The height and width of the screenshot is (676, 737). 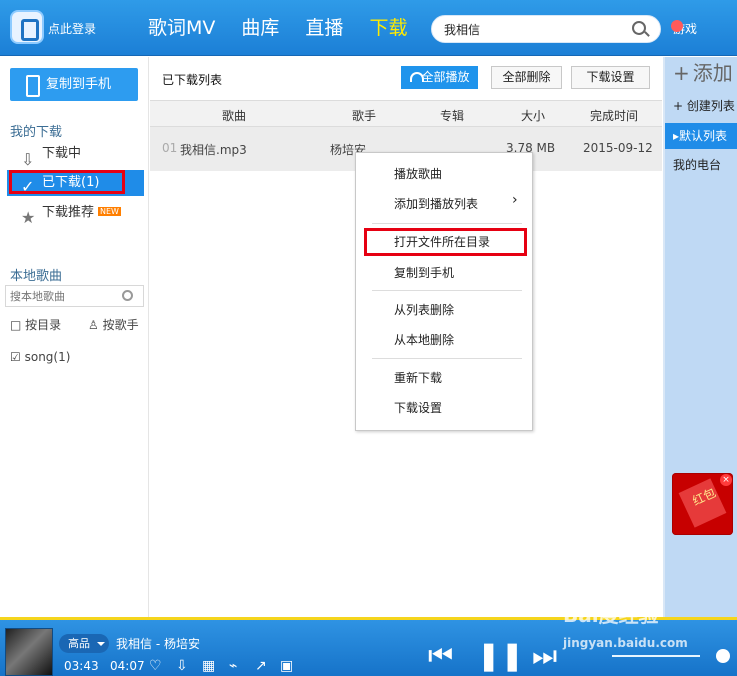 I want to click on menu-download-settings: 下载设置, so click(x=418, y=407).